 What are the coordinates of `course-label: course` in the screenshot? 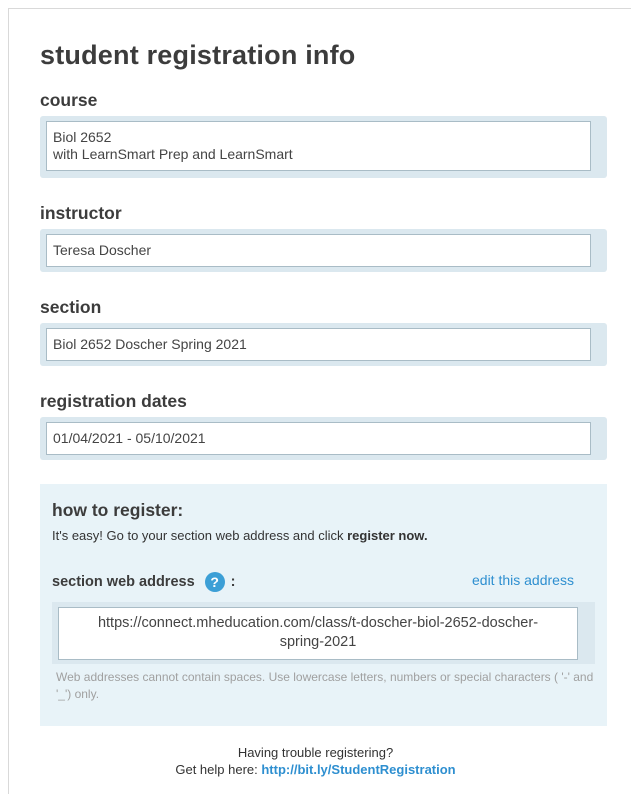 It's located at (69, 100).